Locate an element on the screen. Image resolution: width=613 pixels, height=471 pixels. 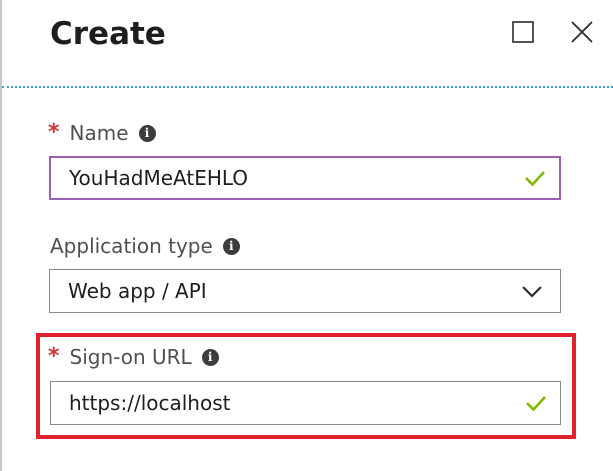
name-input-value: YouHadMeAtEHLO is located at coordinates (159, 178).